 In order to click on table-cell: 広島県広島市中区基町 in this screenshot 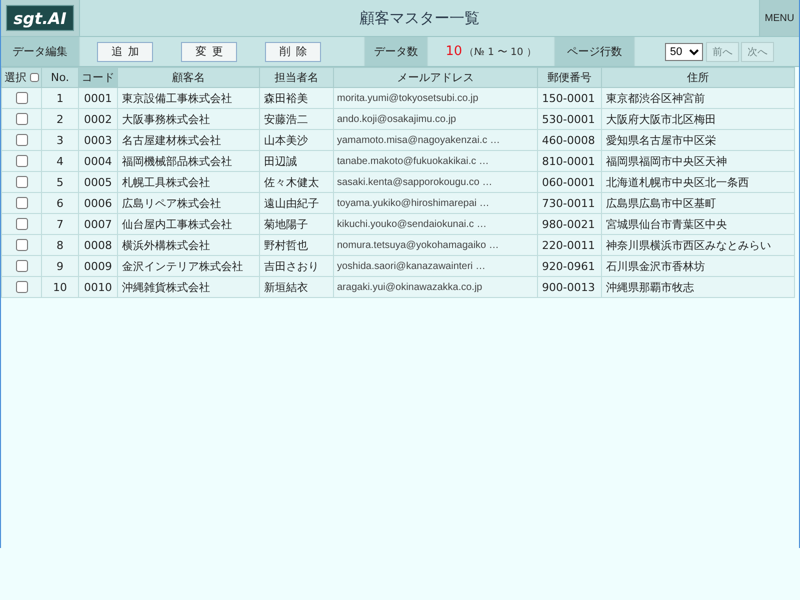, I will do `click(698, 203)`.